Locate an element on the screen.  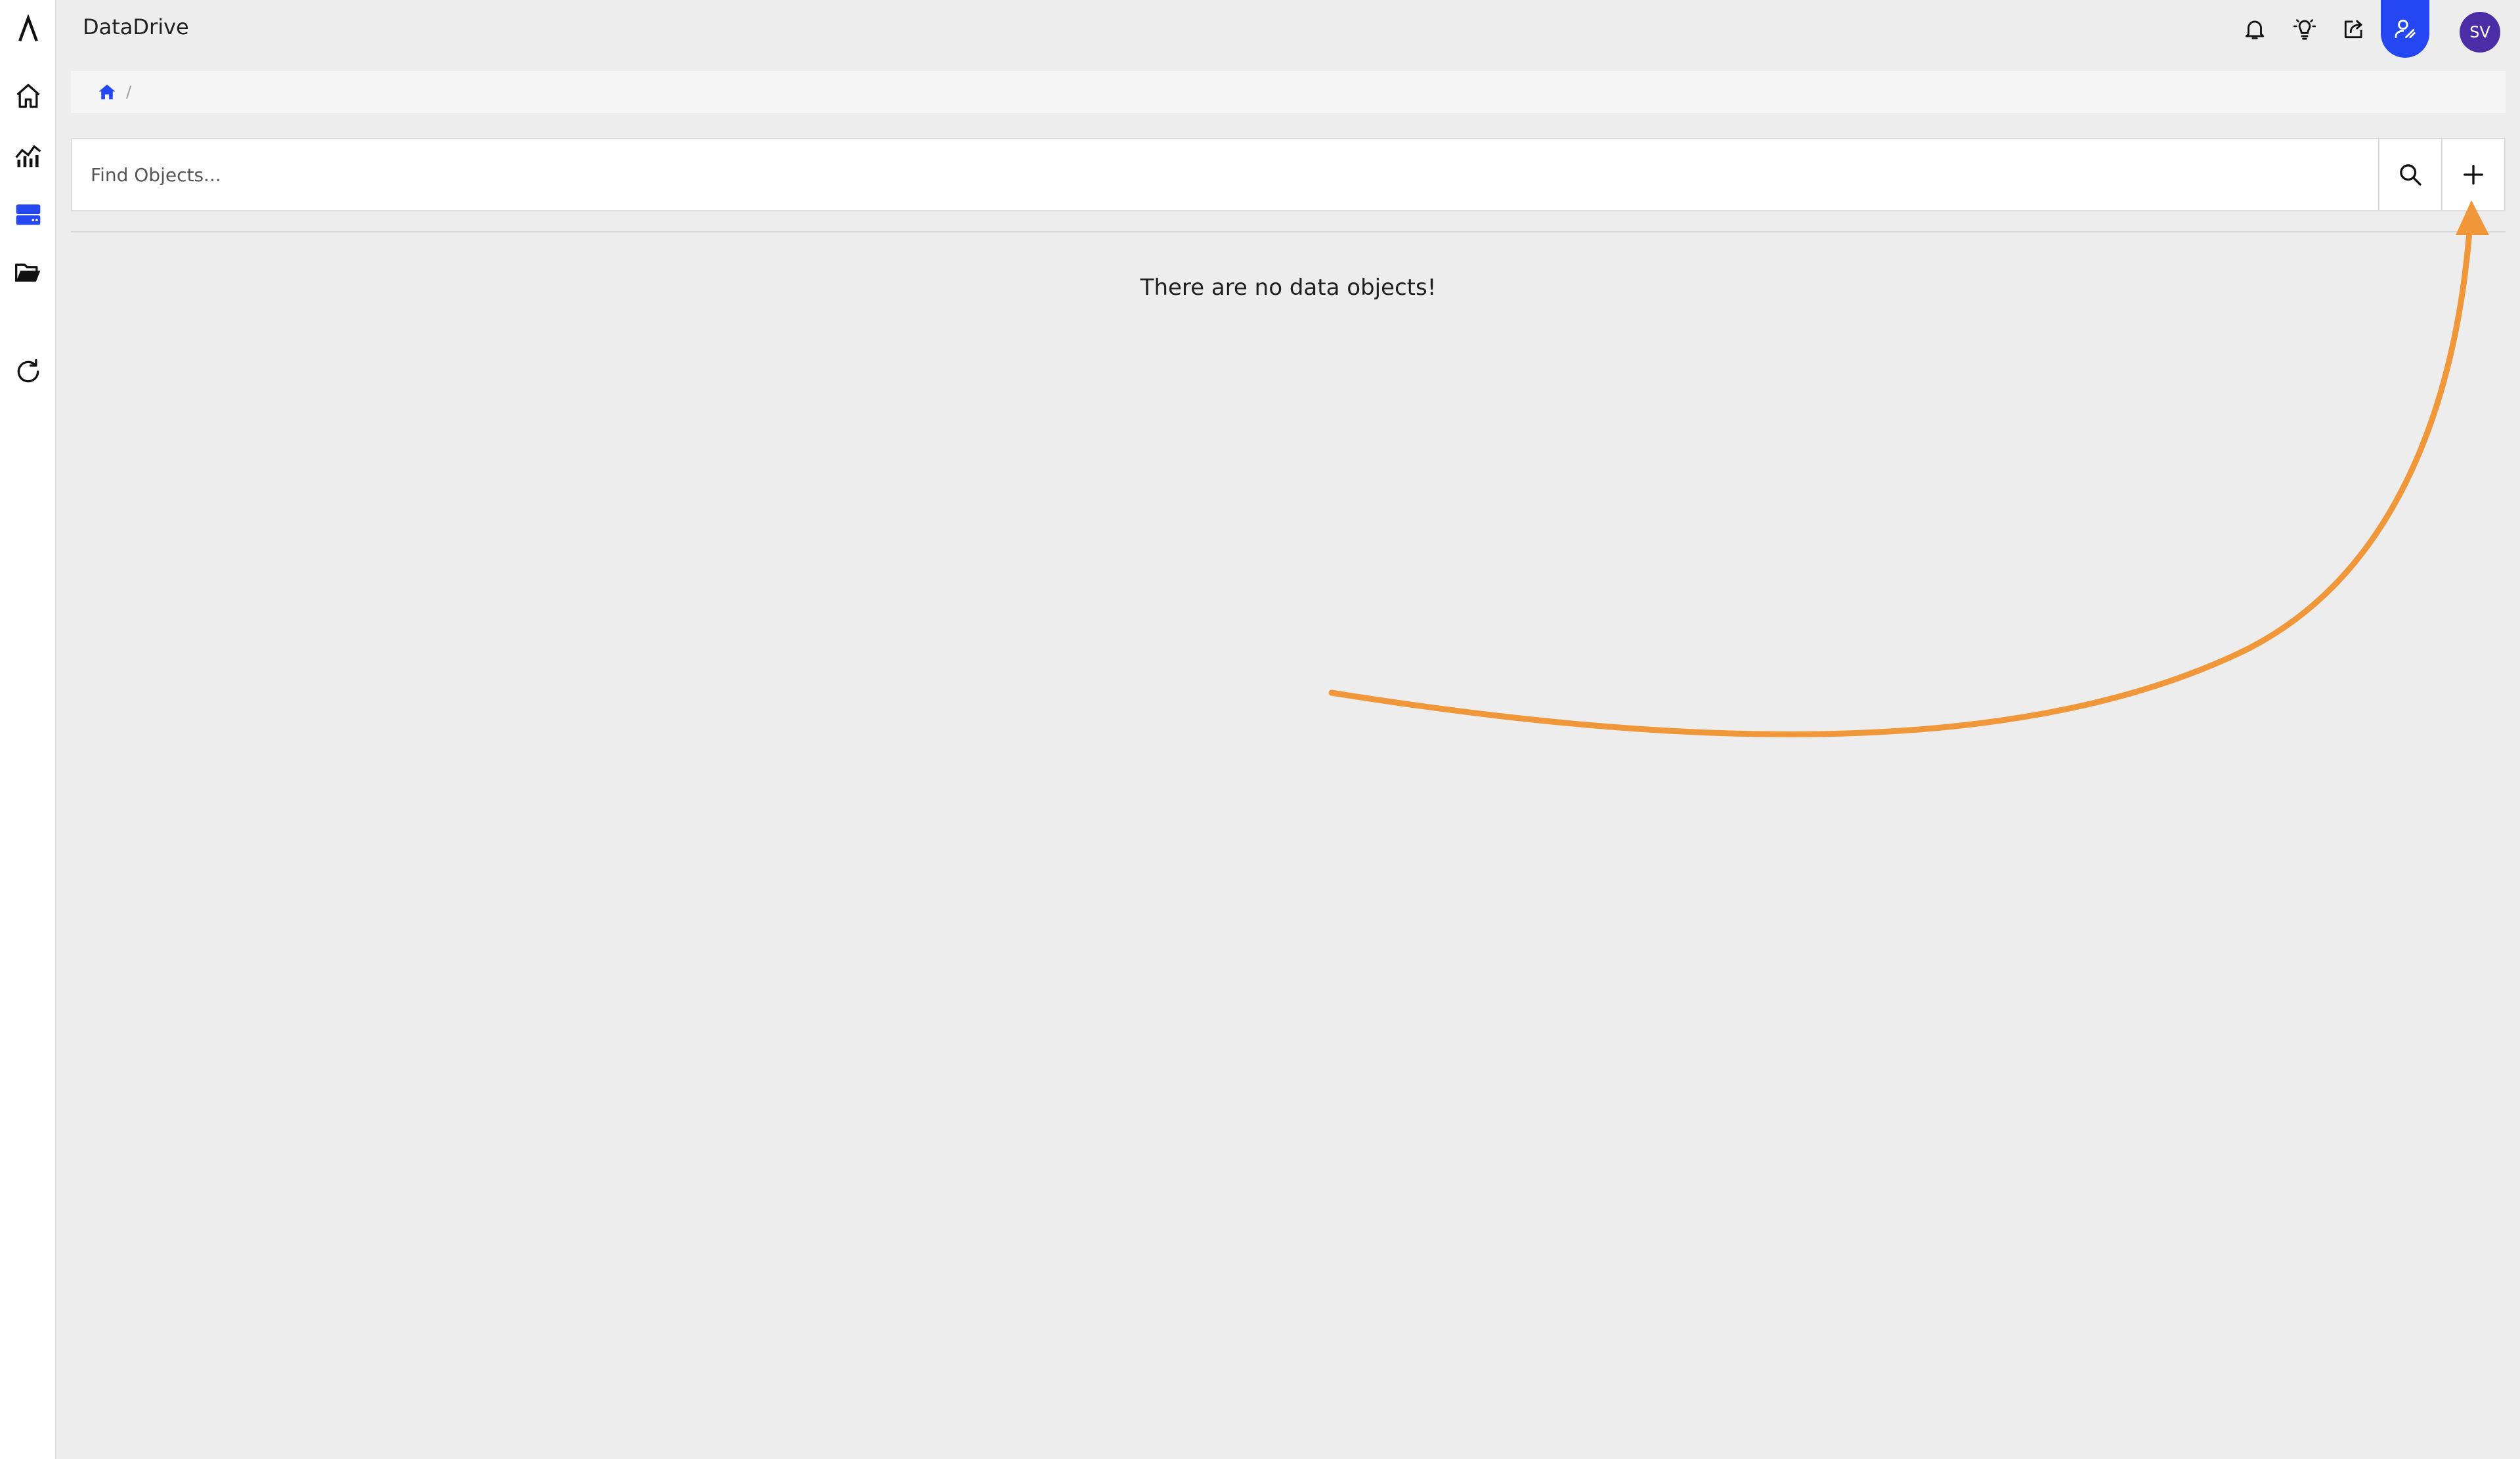
breadcrumb: / is located at coordinates (1288, 92).